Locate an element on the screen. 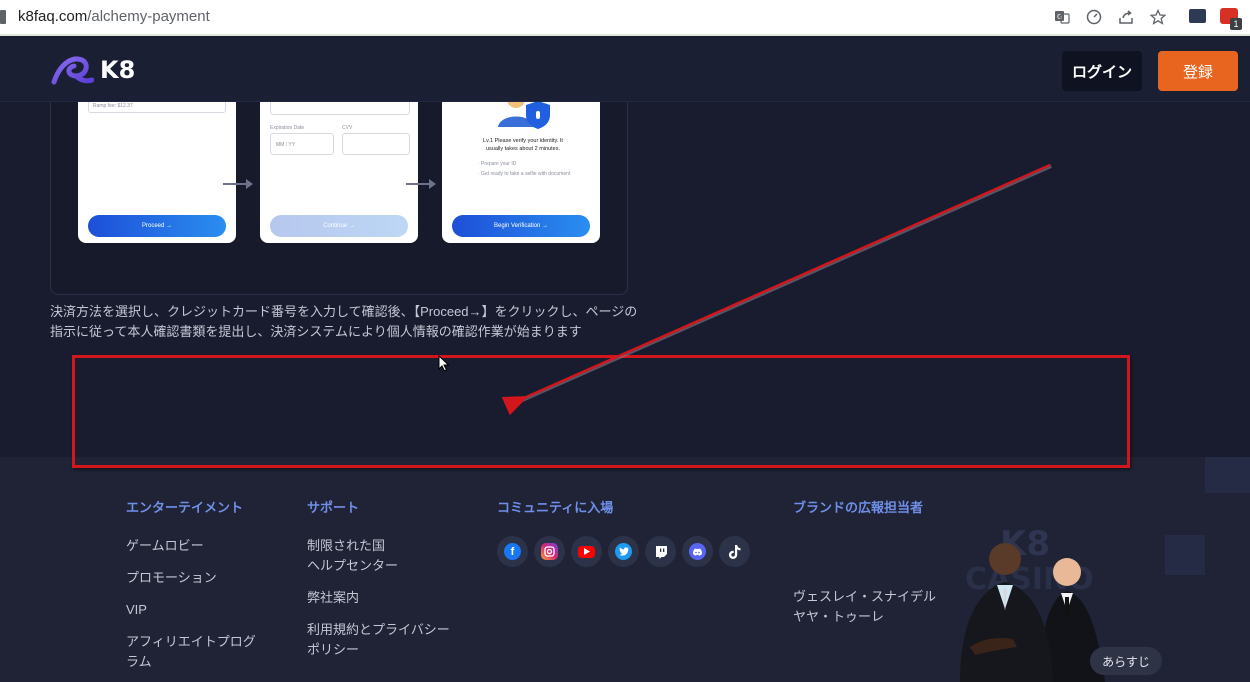 The image size is (1250, 682). k8-logo: K8 is located at coordinates (92, 70).